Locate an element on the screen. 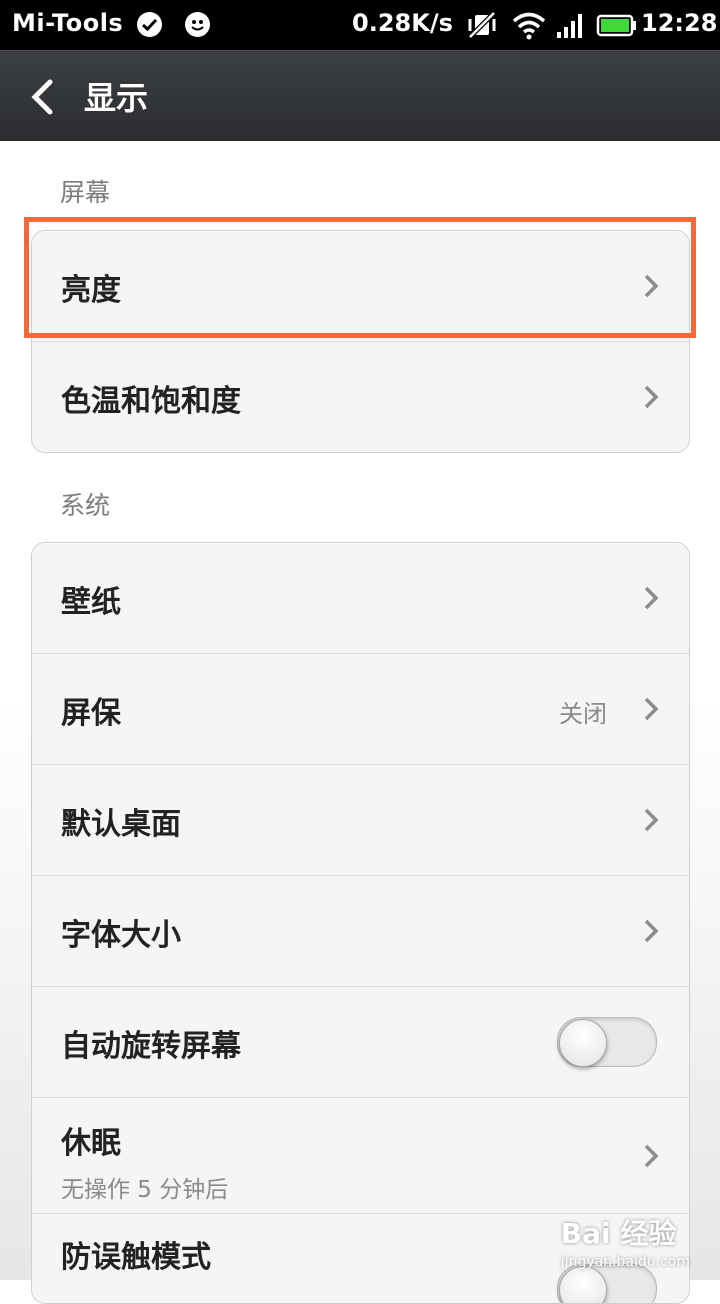  setting-row-auto-rotate: 自动旋转屏幕 is located at coordinates (360, 1042).